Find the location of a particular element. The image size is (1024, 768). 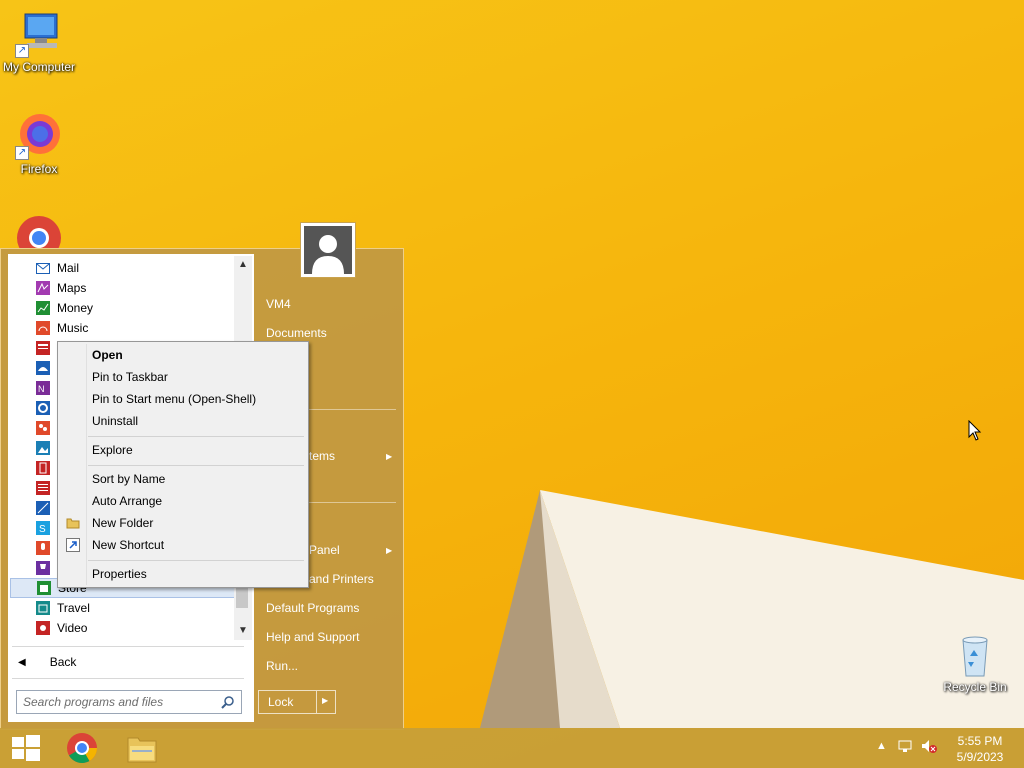

pc-settings-icon is located at coordinates (43, 408).